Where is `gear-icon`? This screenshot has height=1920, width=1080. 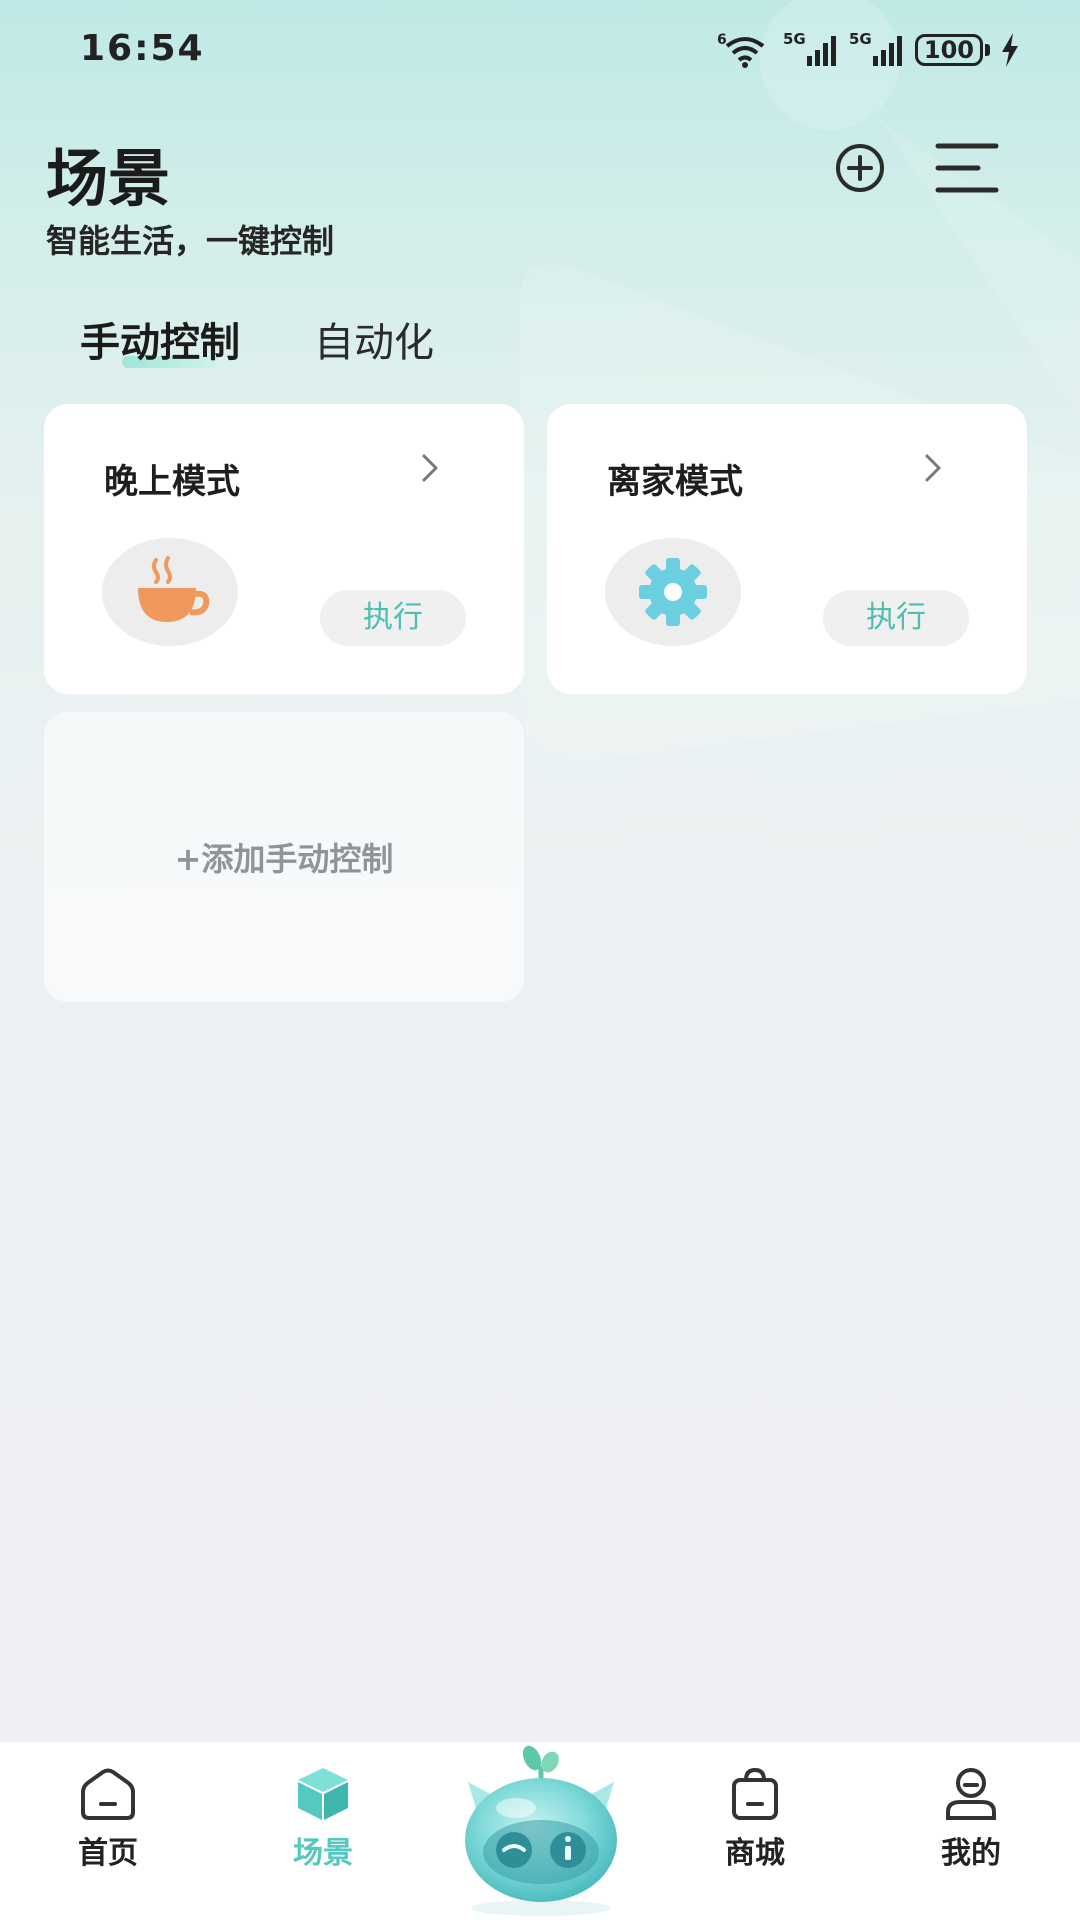 gear-icon is located at coordinates (673, 592).